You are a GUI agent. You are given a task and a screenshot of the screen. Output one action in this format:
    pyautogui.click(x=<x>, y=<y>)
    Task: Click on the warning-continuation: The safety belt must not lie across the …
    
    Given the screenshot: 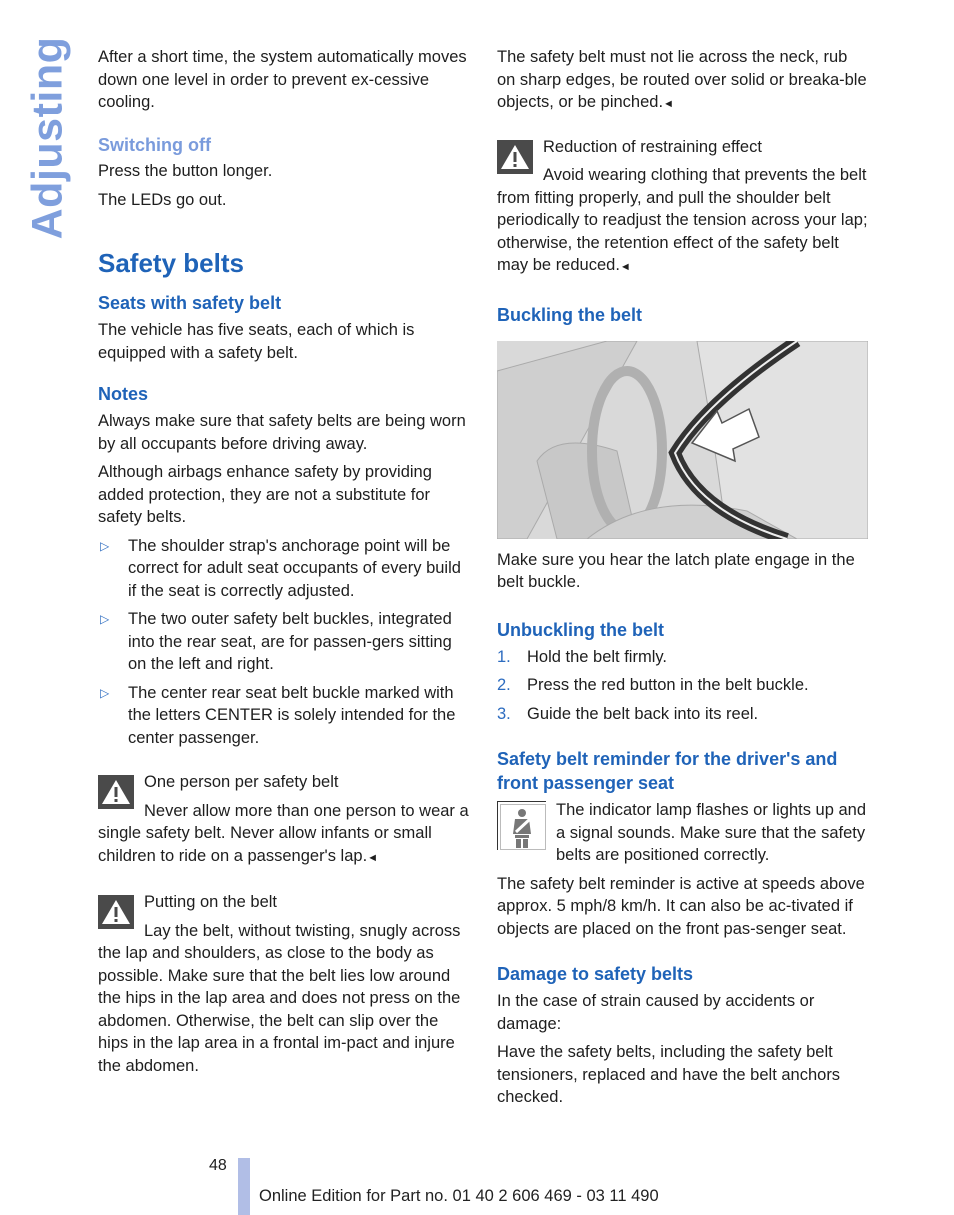 What is the action you would take?
    pyautogui.click(x=682, y=79)
    